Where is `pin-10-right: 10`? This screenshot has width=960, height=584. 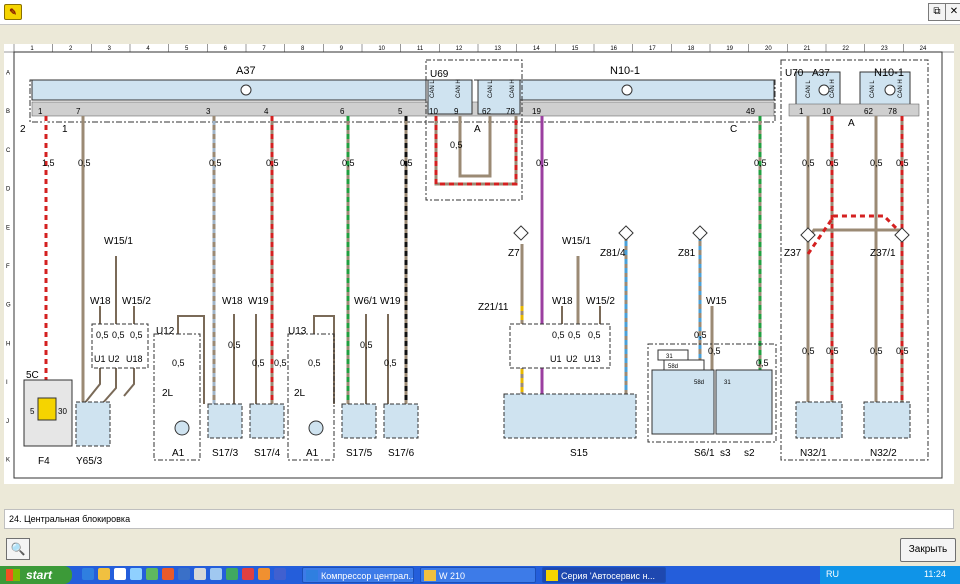 pin-10-right: 10 is located at coordinates (826, 111).